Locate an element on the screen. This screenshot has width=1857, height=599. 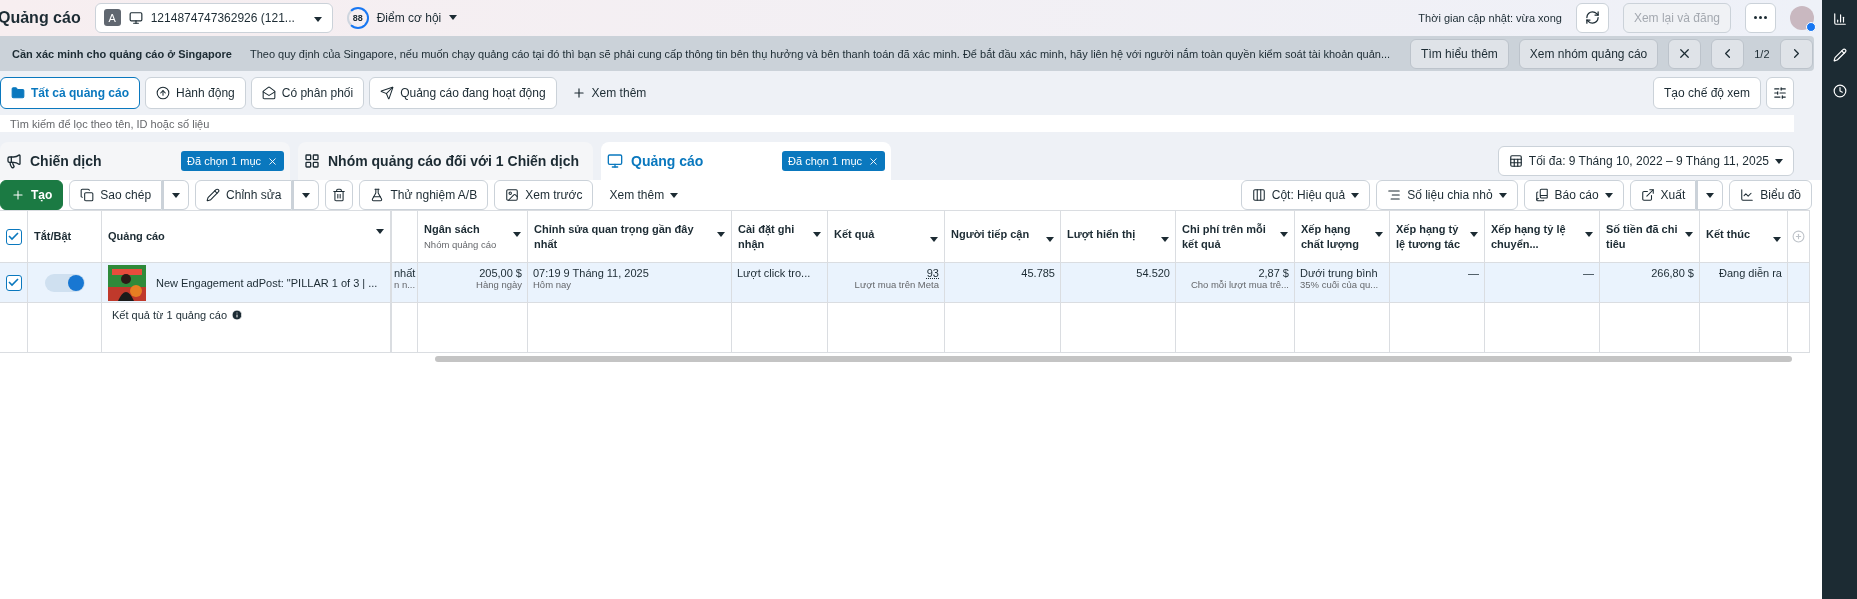
filter-chip: Hành động is located at coordinates (195, 93).